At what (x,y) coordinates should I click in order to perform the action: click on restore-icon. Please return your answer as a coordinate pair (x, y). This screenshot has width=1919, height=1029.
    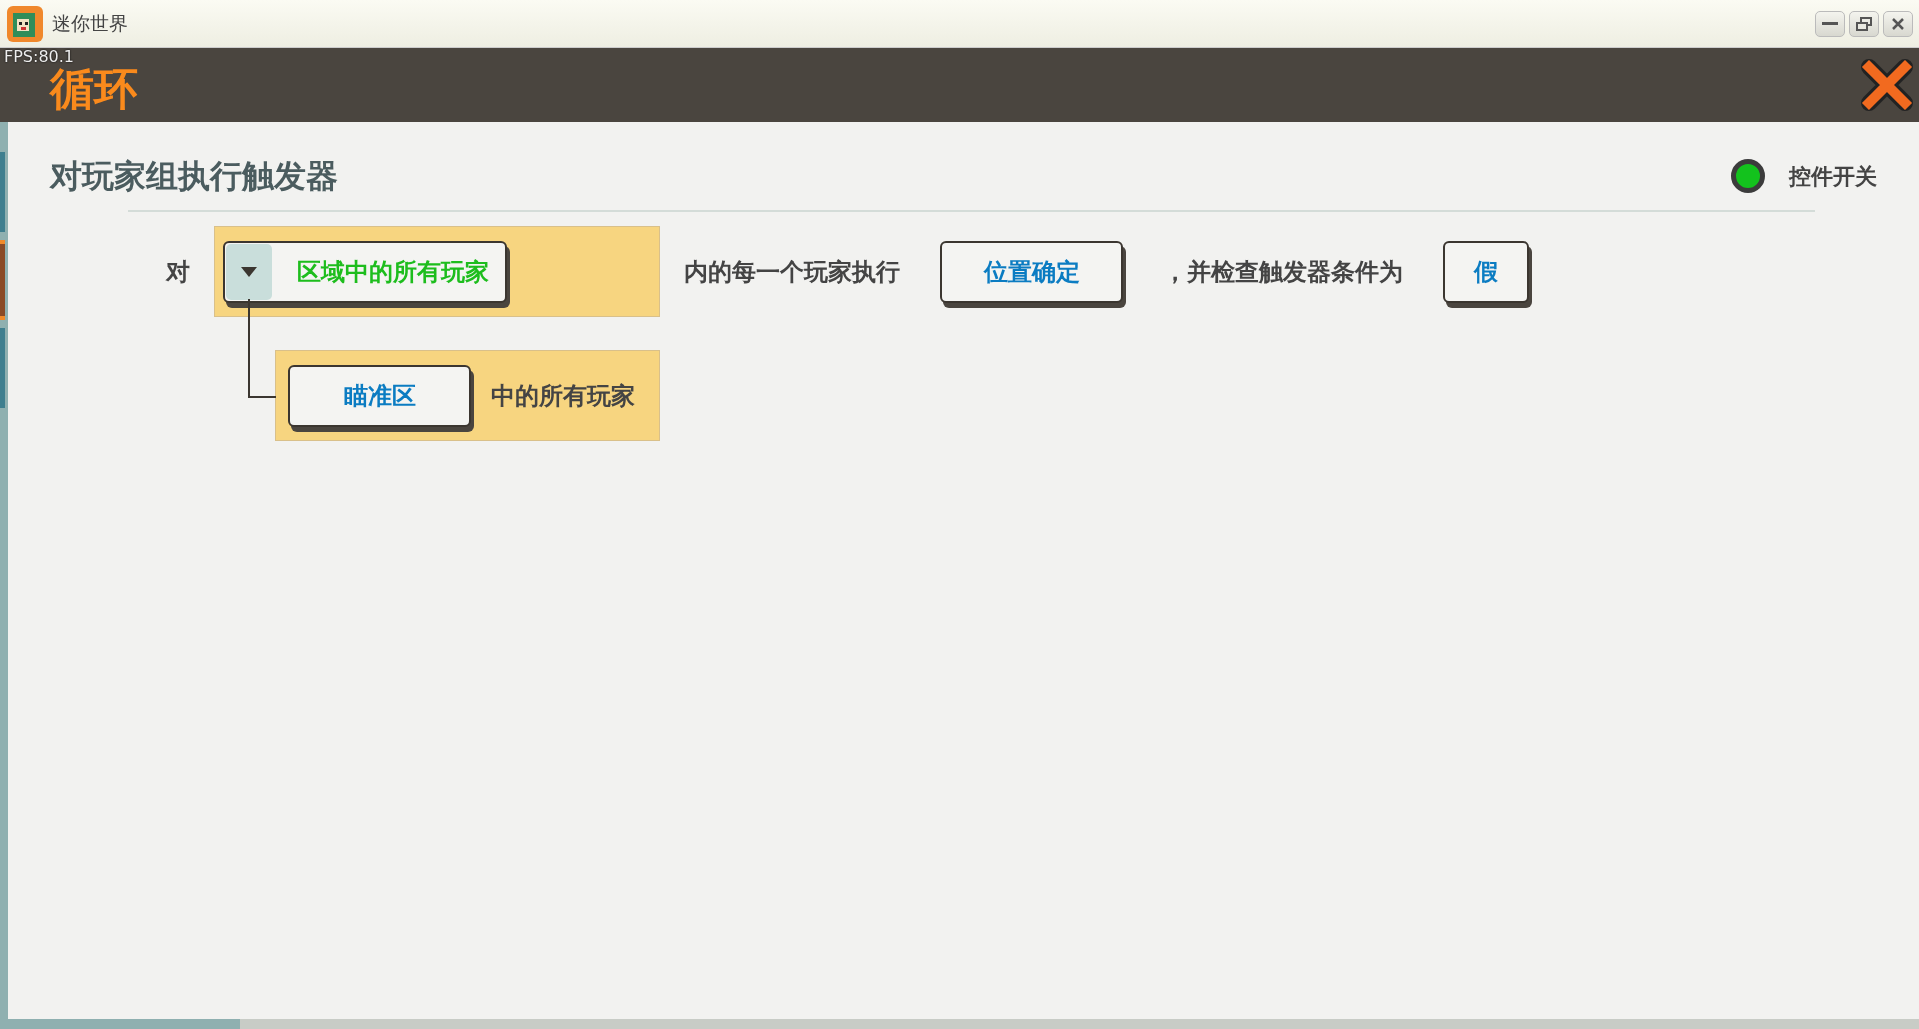
    Looking at the image, I should click on (1864, 23).